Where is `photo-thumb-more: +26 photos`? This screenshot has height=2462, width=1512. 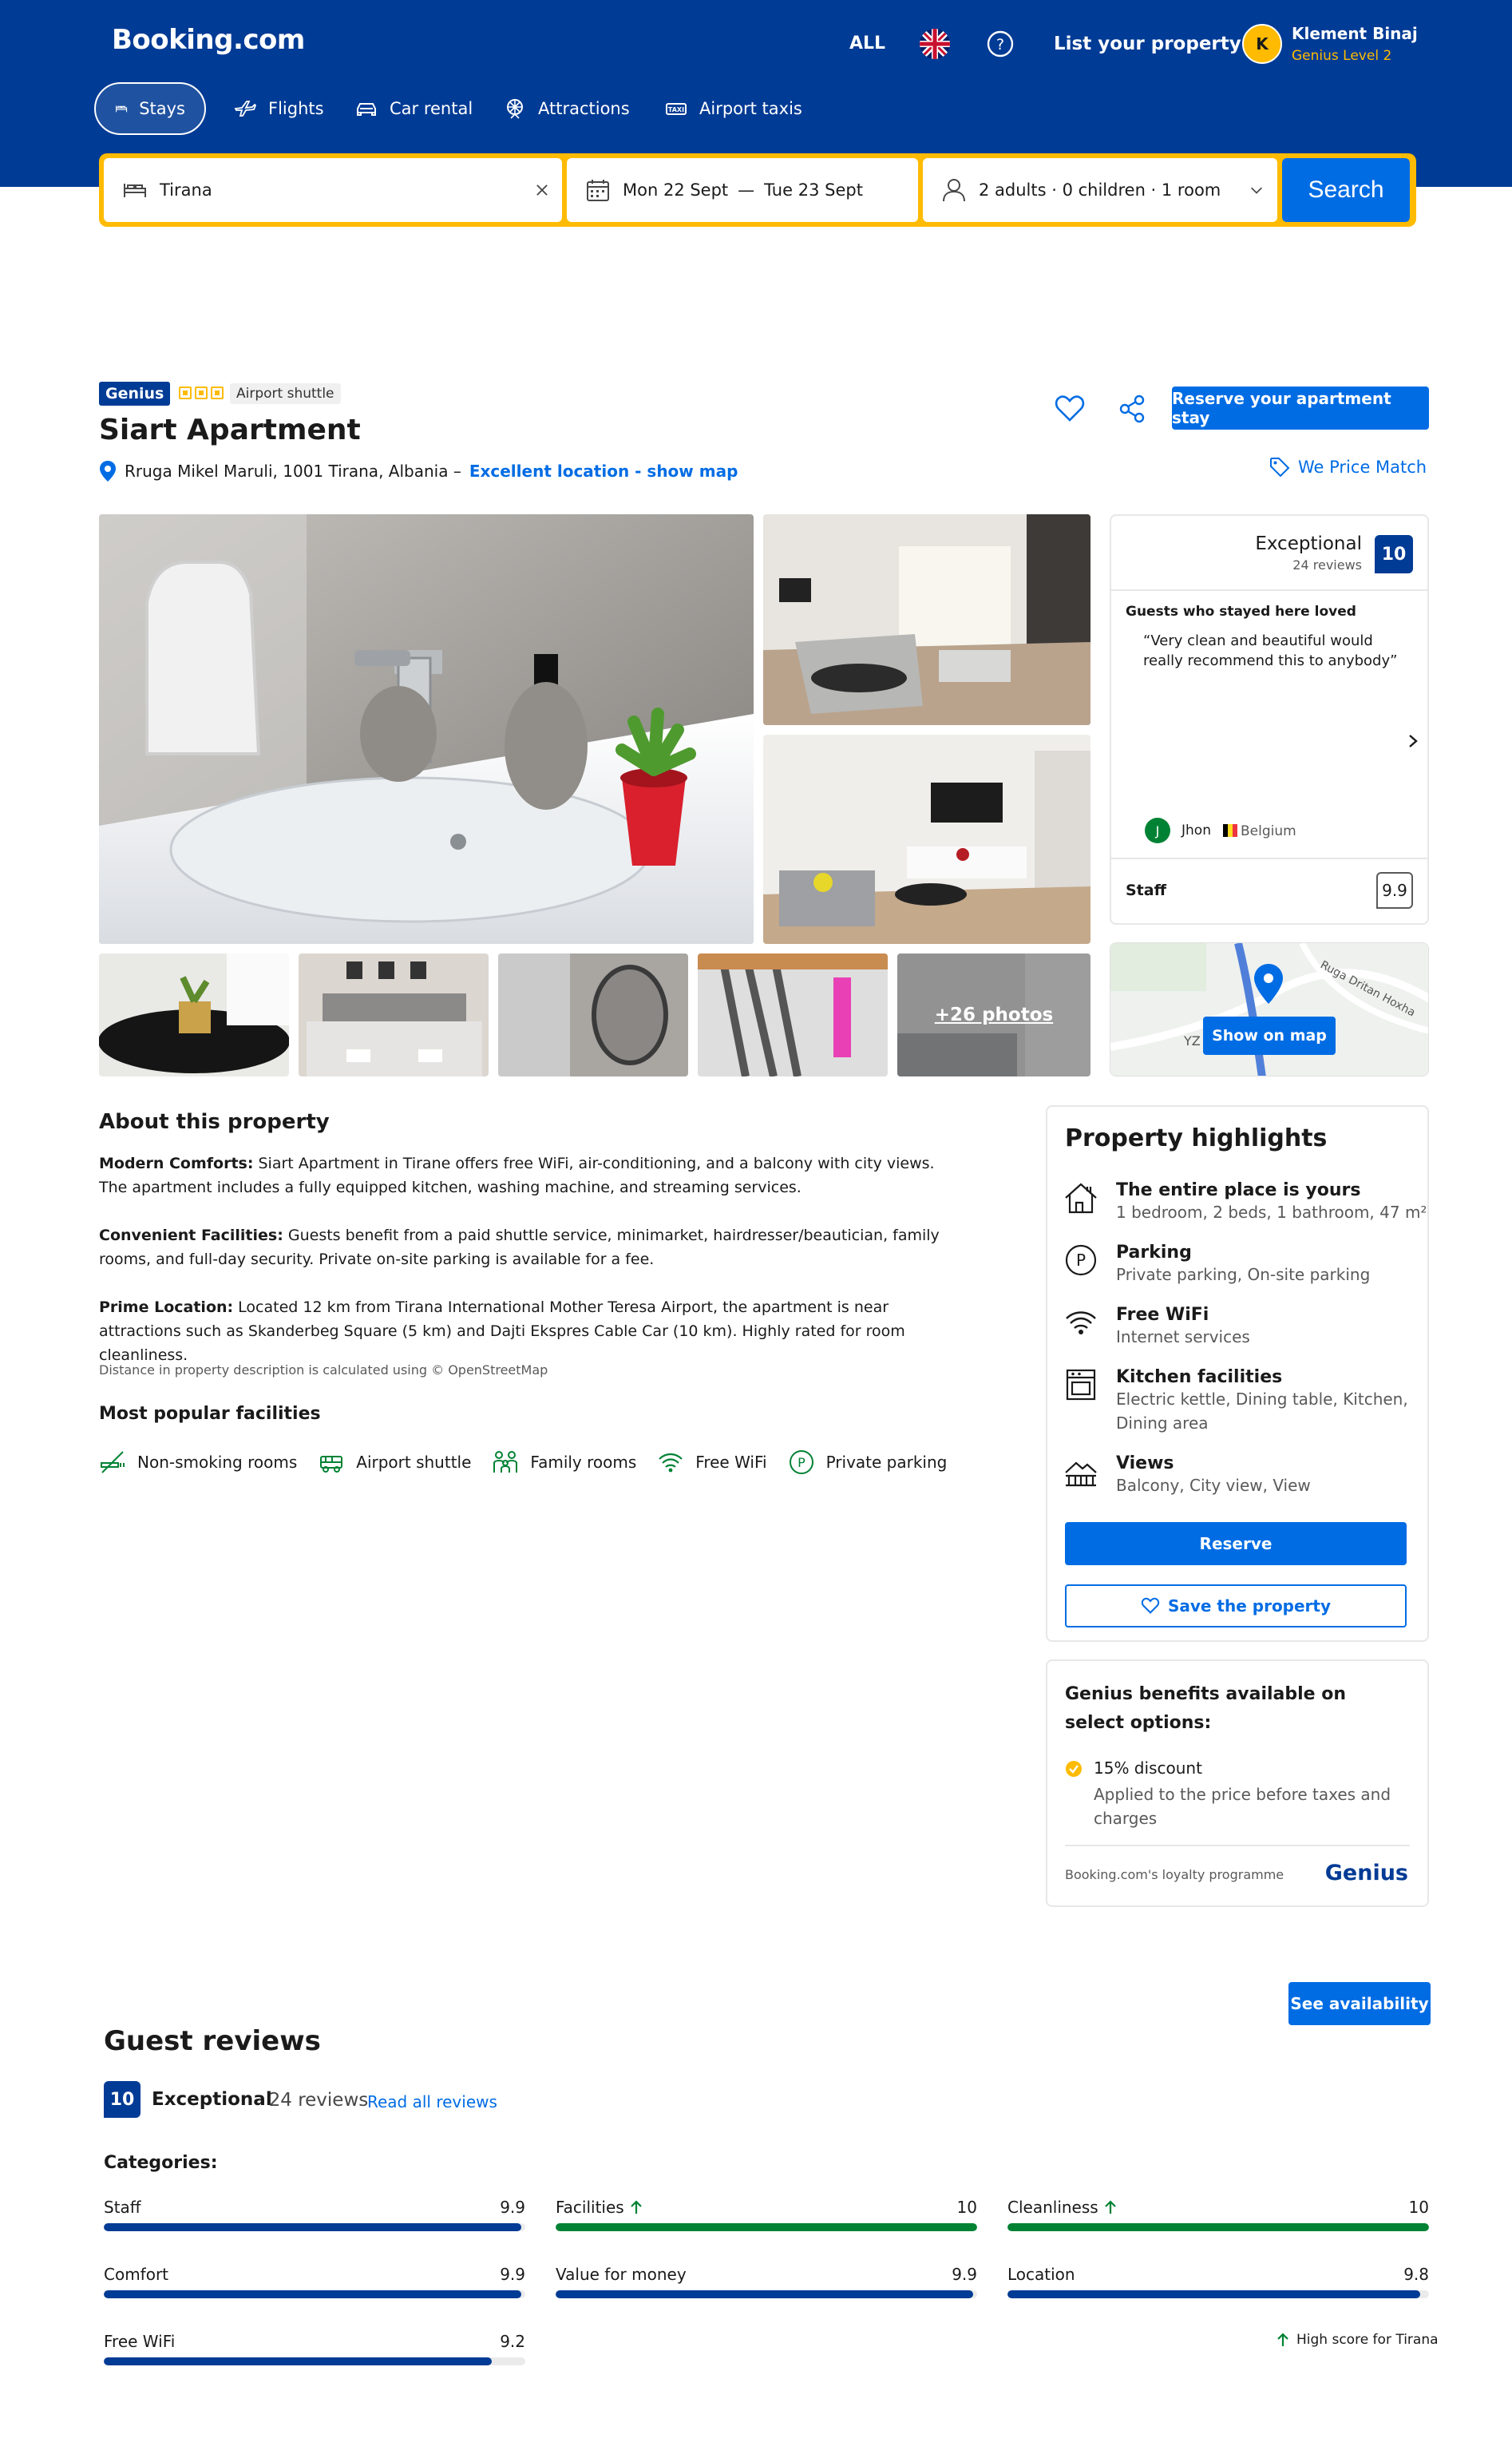
photo-thumb-more: +26 photos is located at coordinates (993, 1014).